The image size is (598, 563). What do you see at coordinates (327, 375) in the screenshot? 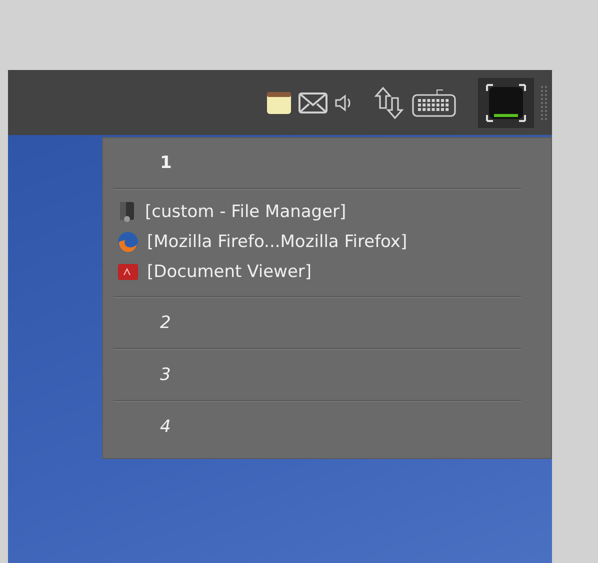
I see `workspace-label: 3` at bounding box center [327, 375].